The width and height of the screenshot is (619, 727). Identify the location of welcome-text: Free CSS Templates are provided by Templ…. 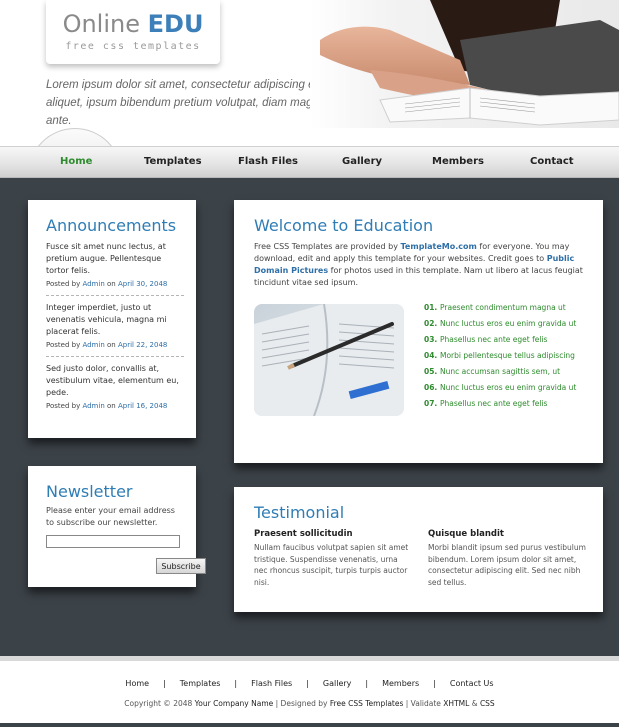
(418, 264).